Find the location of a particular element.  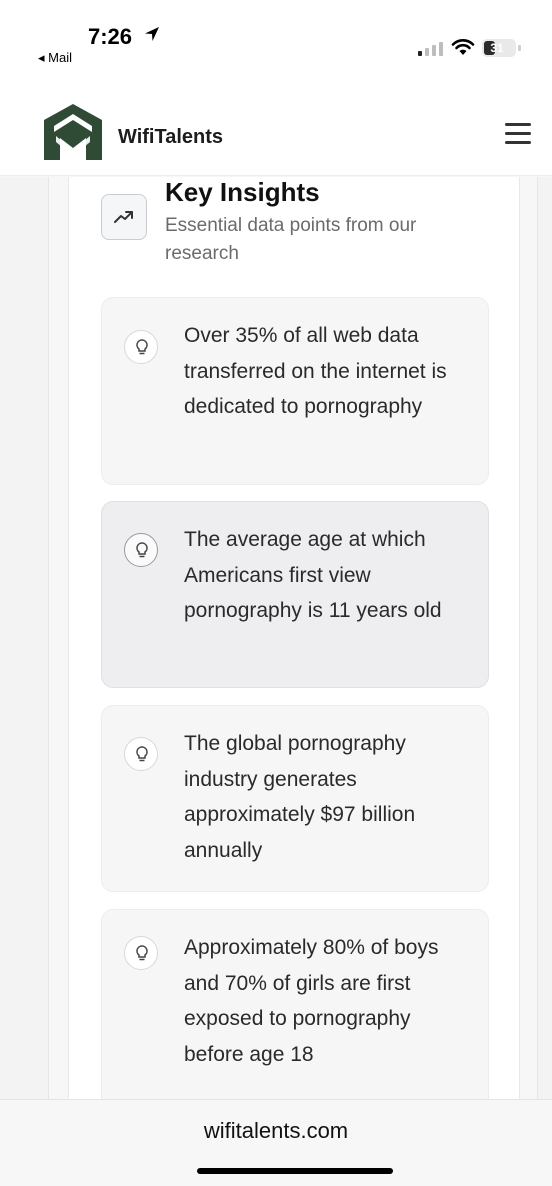

location-arrow-icon is located at coordinates (152, 34).